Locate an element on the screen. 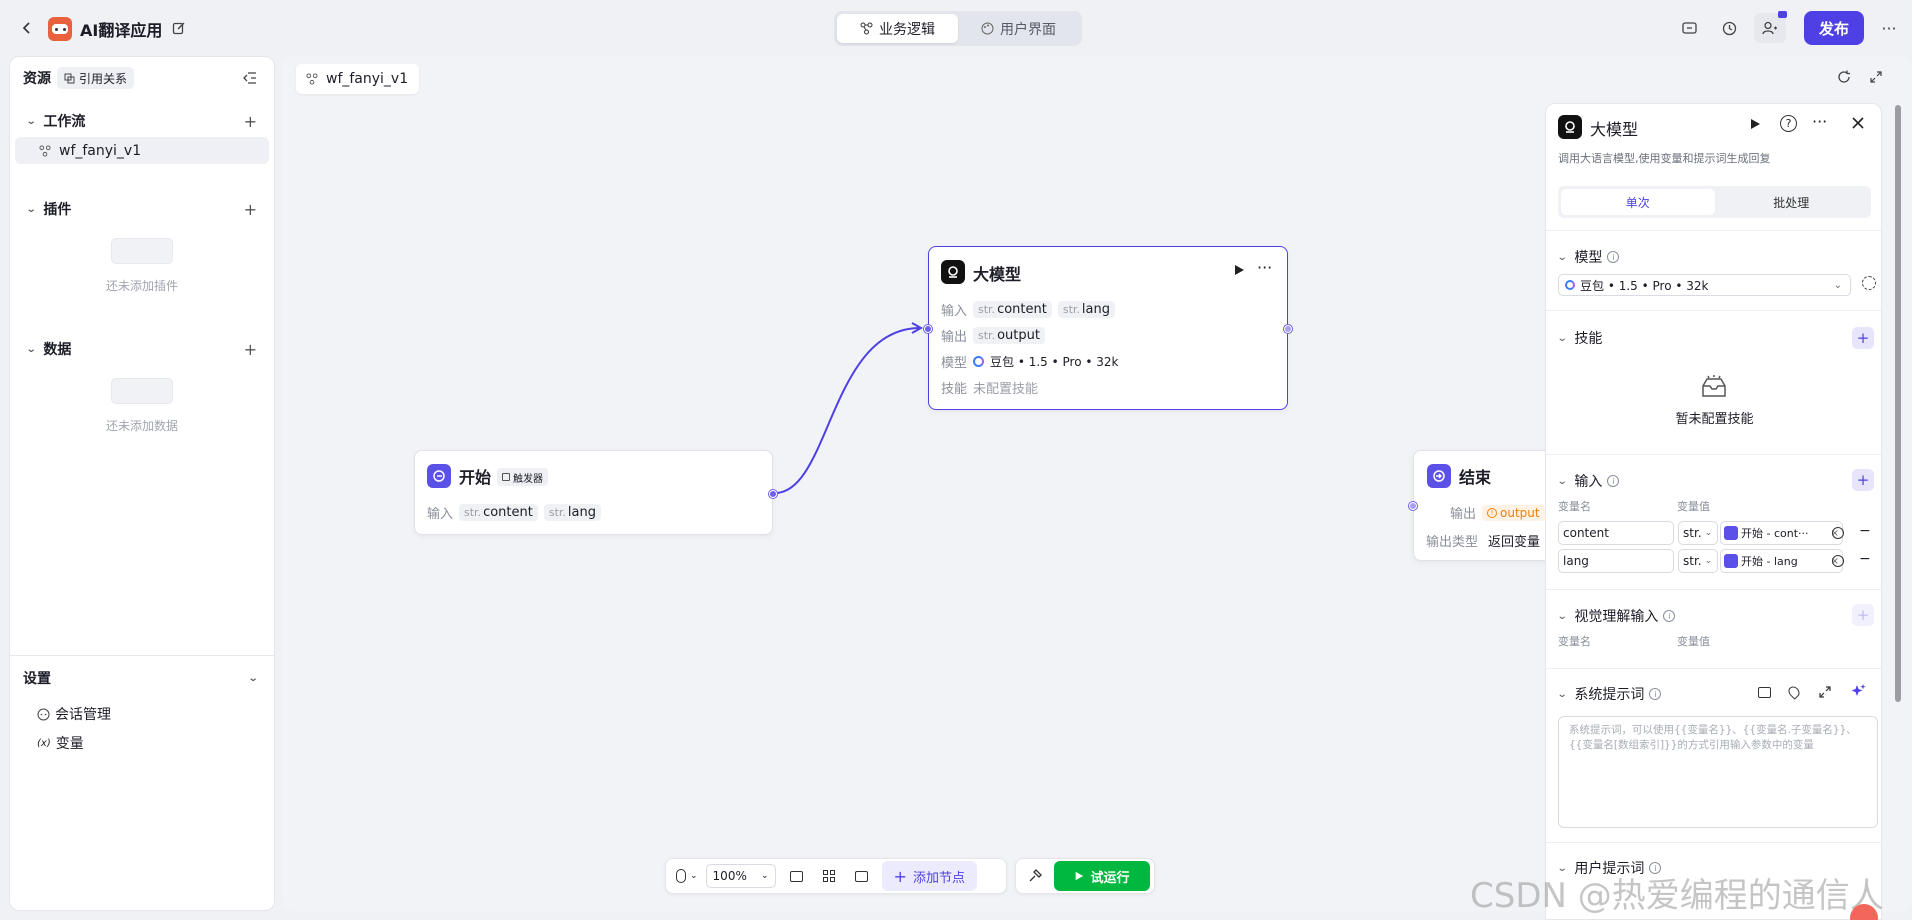  llm-output-label: 输出 is located at coordinates (954, 337).